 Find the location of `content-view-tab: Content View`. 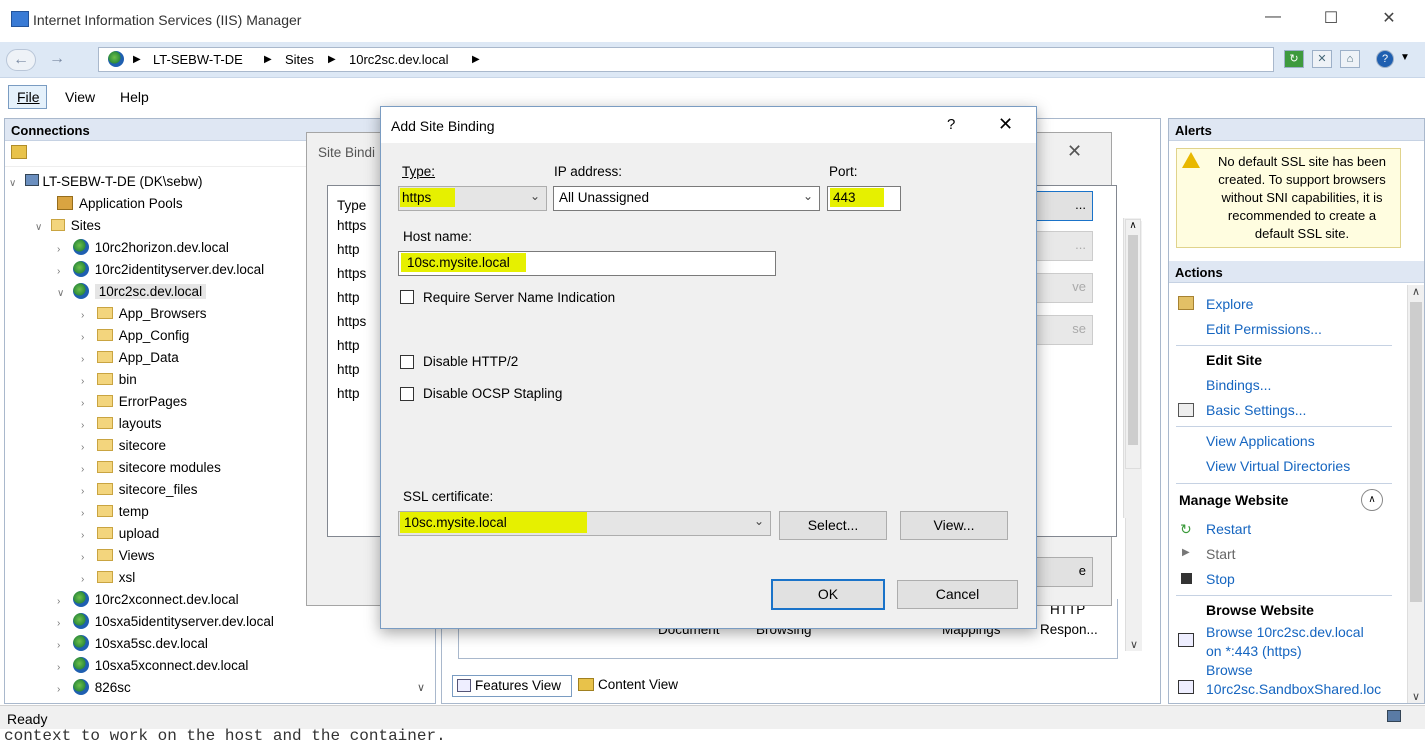

content-view-tab: Content View is located at coordinates (628, 684).